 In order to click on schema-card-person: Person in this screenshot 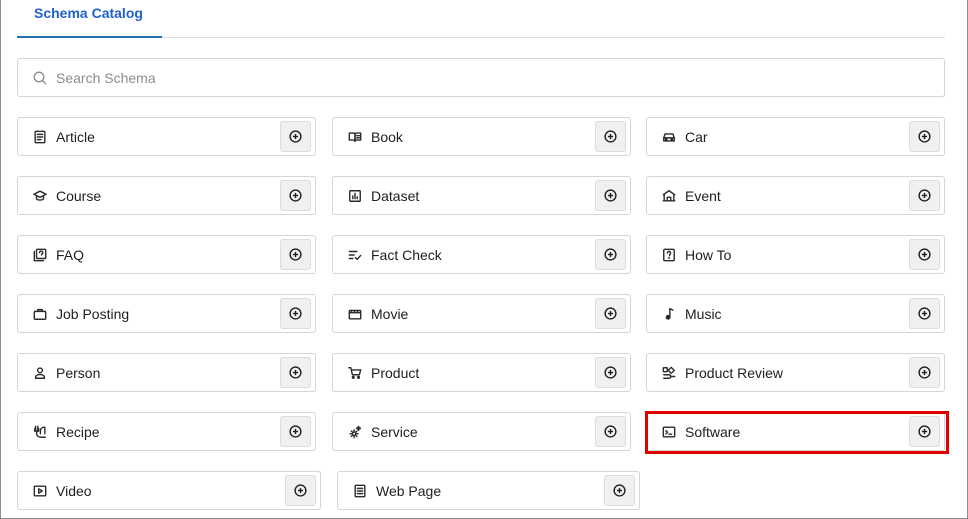, I will do `click(166, 372)`.